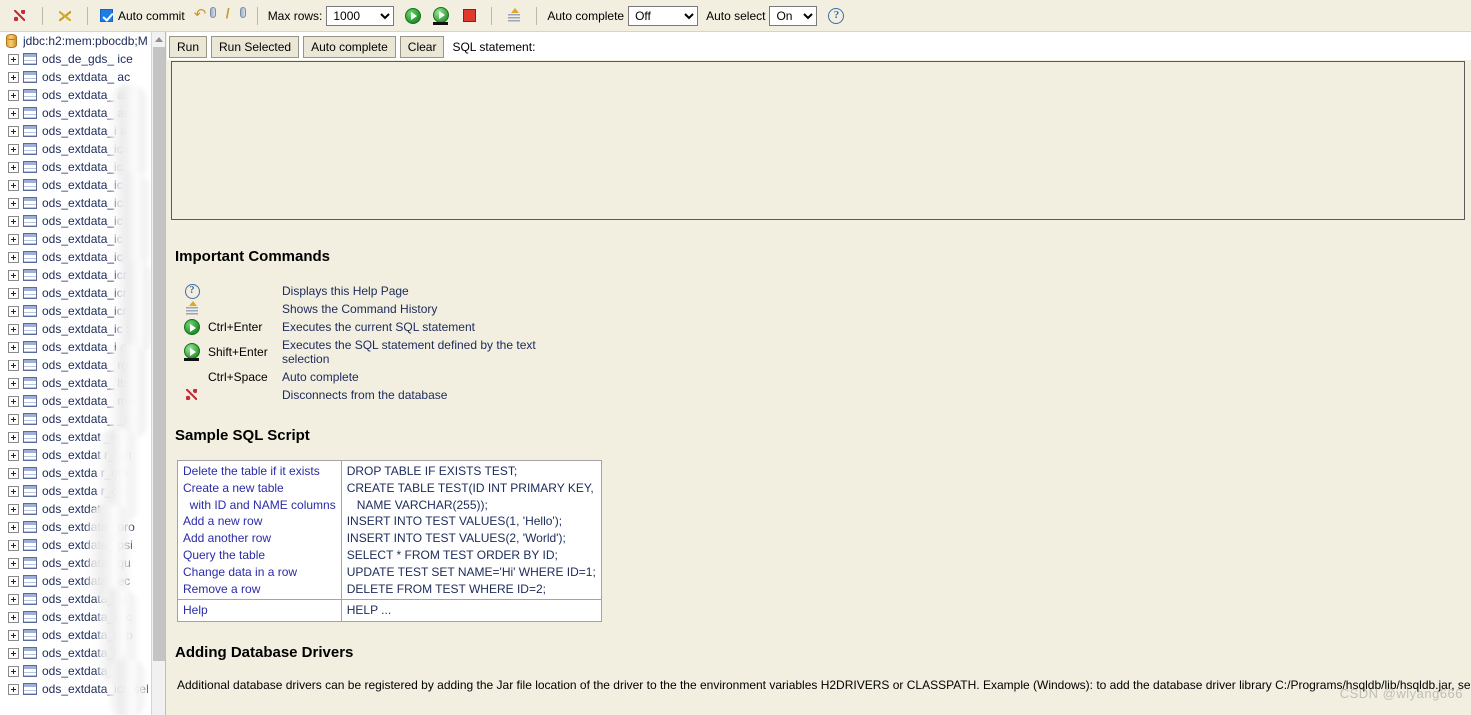  Describe the element at coordinates (106, 15) in the screenshot. I see `auto-commit-checkbox` at that location.